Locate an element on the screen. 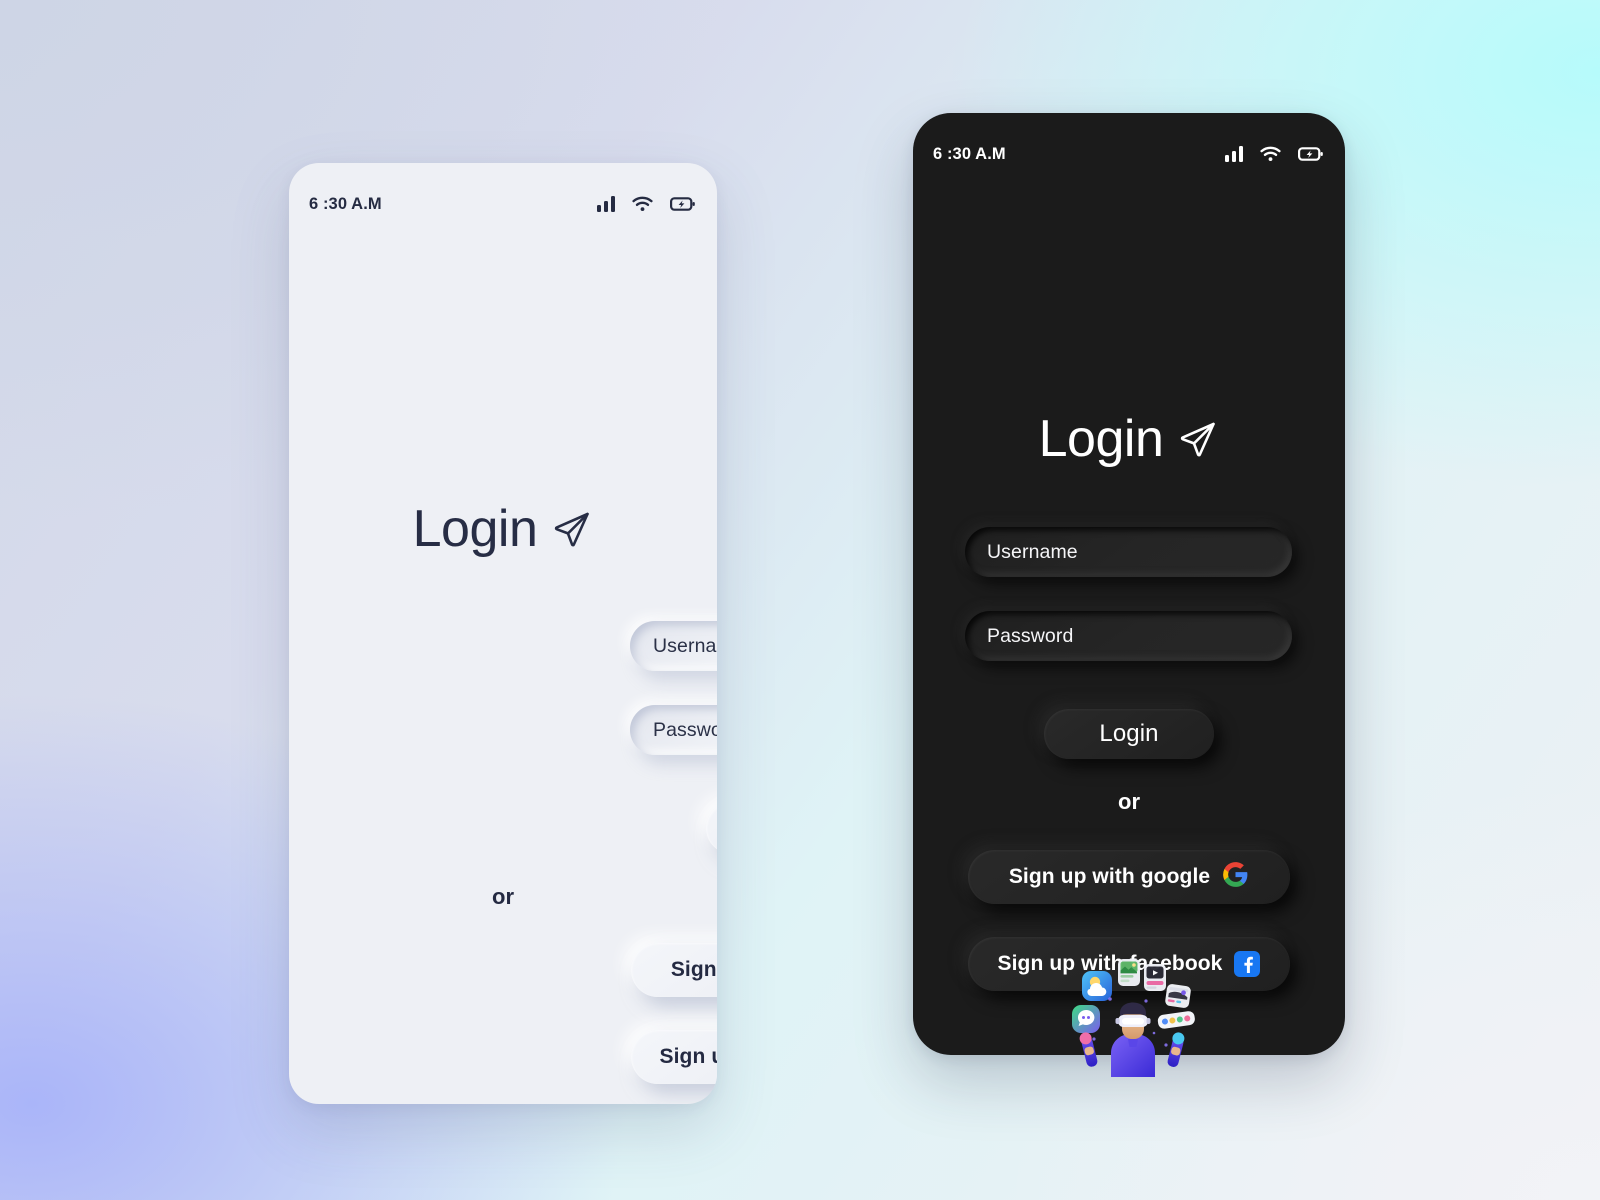 The image size is (1600, 1200). signup-facebook-button: Sign up with facebook is located at coordinates (674, 1057).